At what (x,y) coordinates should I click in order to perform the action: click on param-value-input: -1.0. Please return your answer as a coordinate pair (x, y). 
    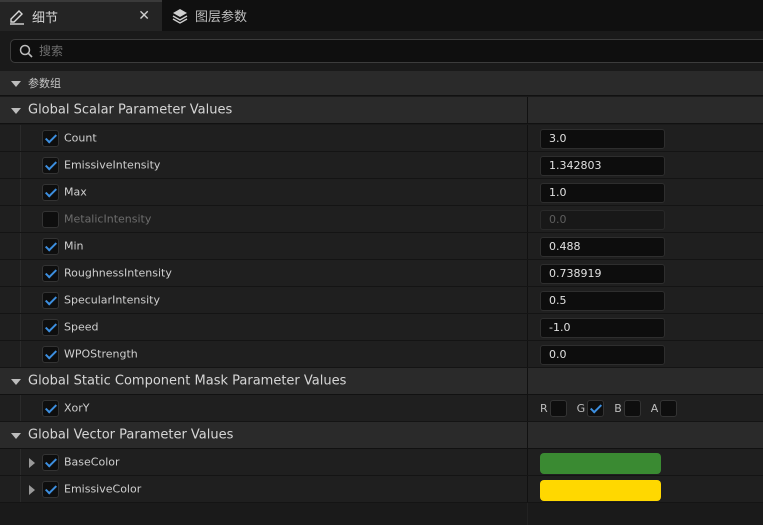
    Looking at the image, I should click on (602, 327).